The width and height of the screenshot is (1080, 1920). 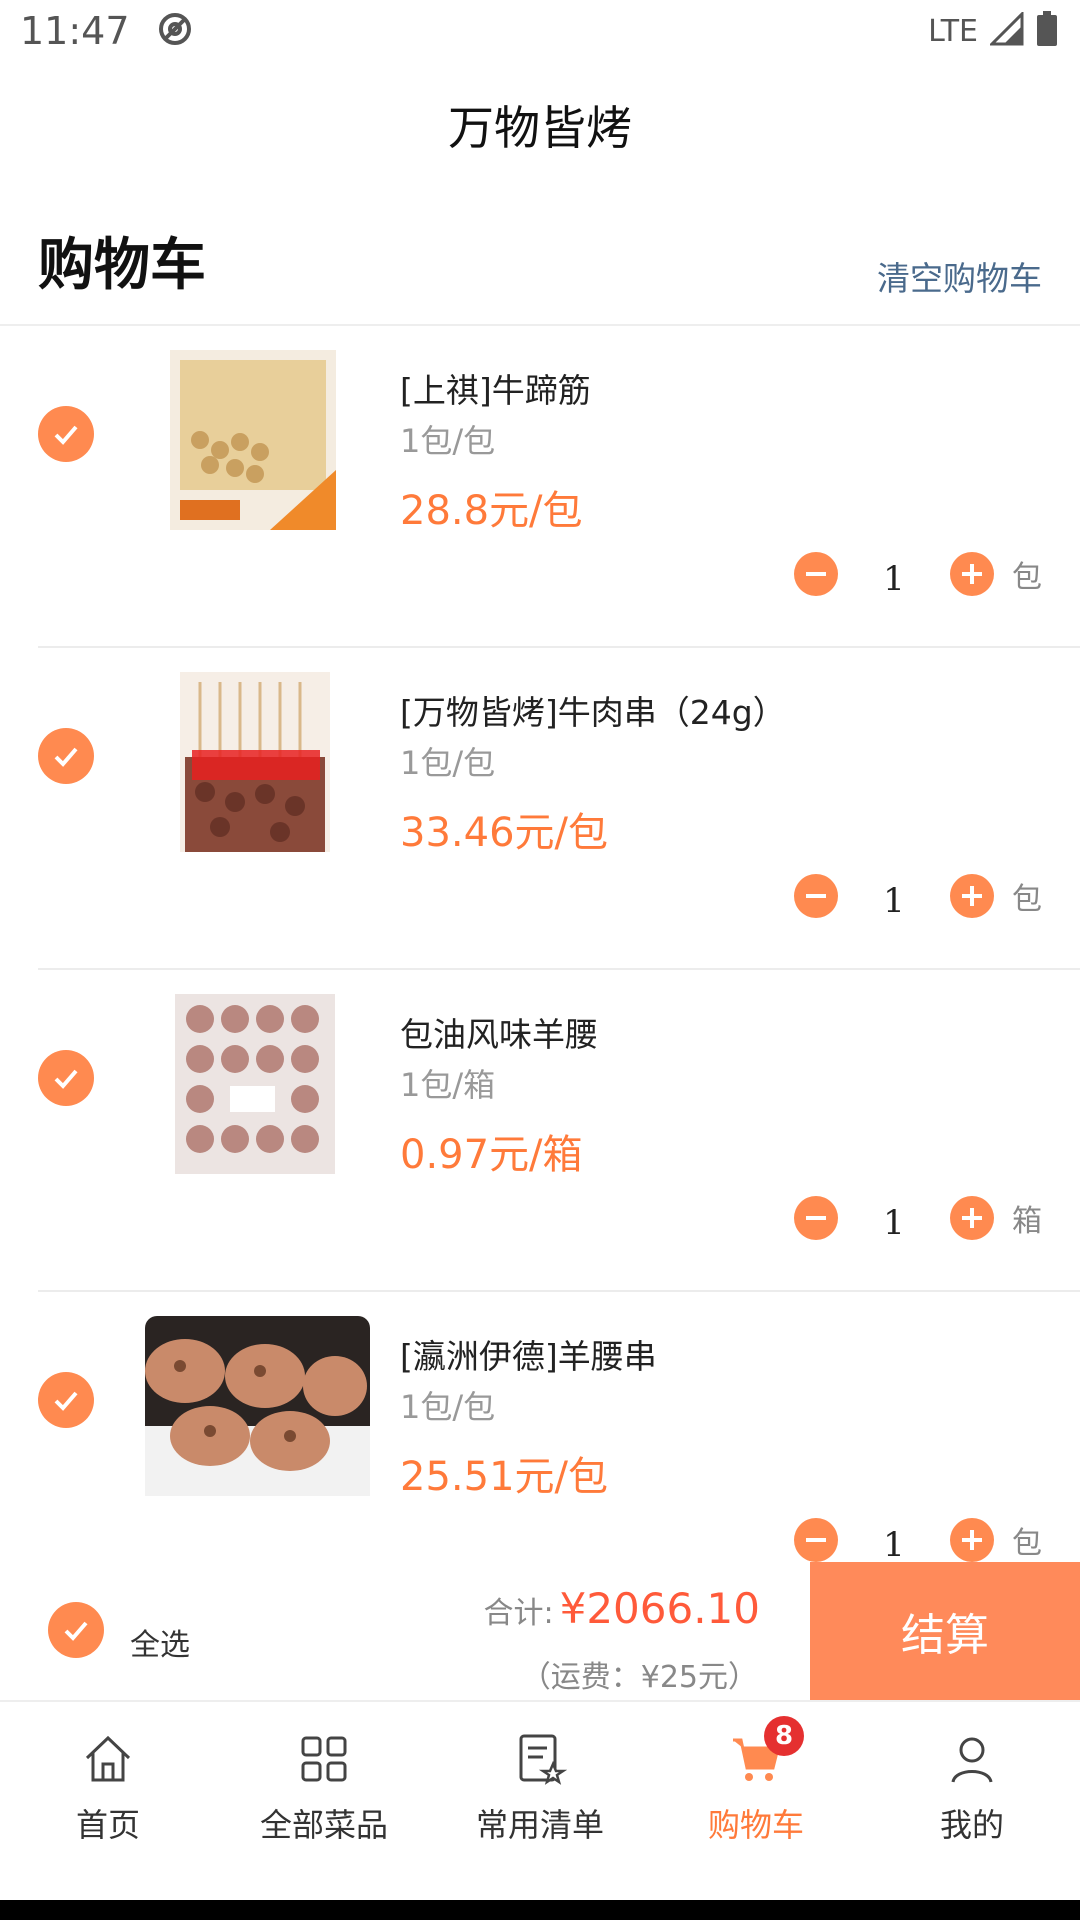 What do you see at coordinates (953, 31) in the screenshot?
I see `network-type: LTE` at bounding box center [953, 31].